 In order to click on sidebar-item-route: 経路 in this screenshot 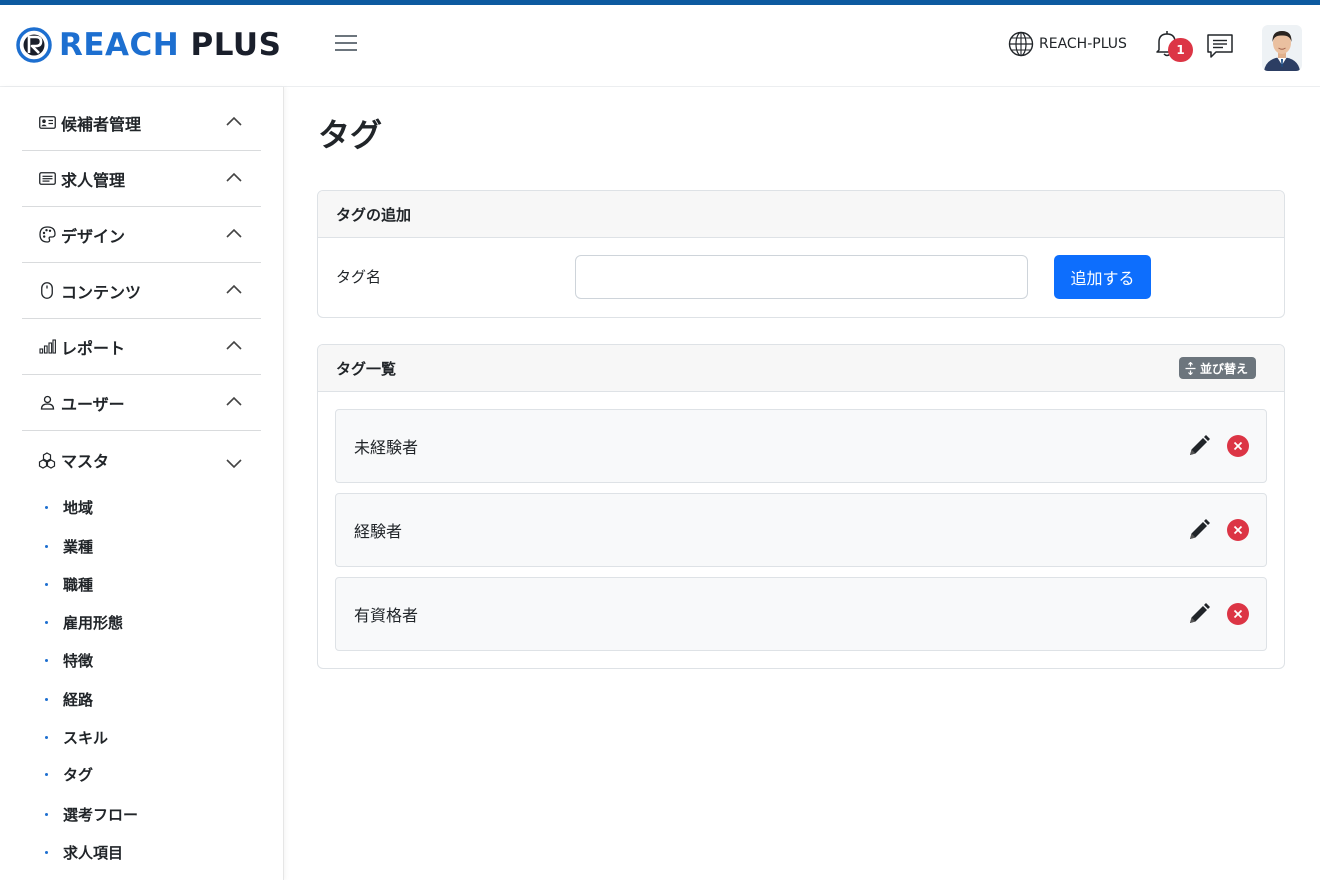, I will do `click(69, 699)`.